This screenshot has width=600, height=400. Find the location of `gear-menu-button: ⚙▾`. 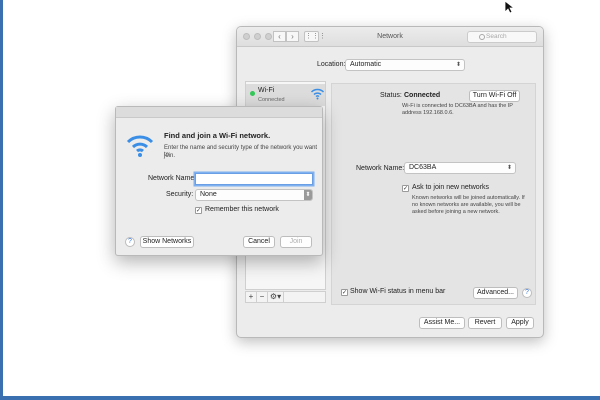

gear-menu-button: ⚙▾ is located at coordinates (276, 297).